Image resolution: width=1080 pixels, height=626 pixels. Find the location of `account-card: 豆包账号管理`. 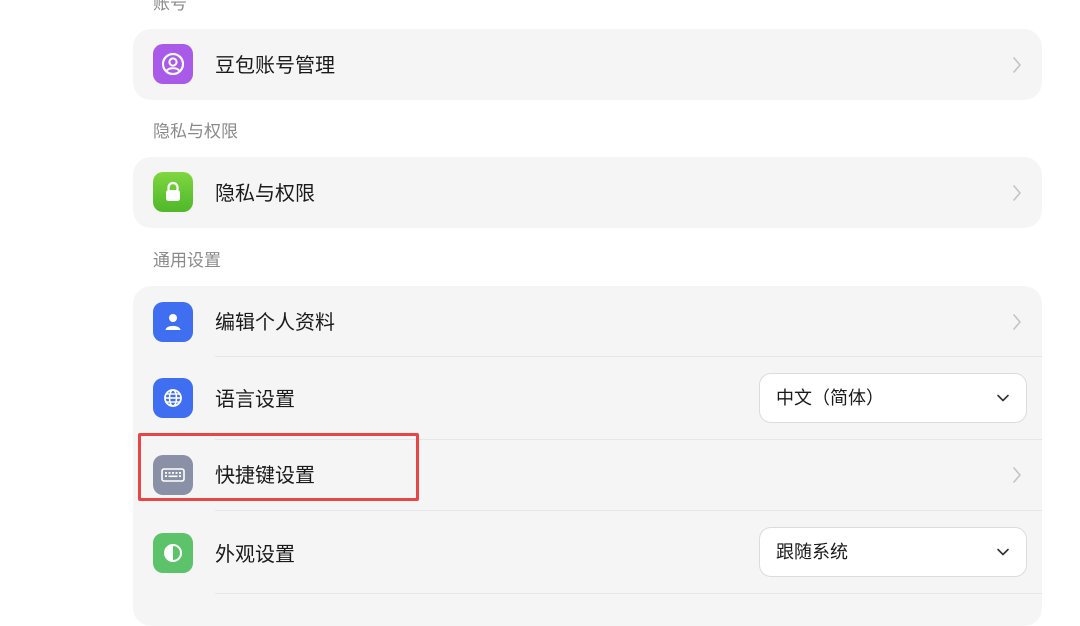

account-card: 豆包账号管理 is located at coordinates (587, 64).